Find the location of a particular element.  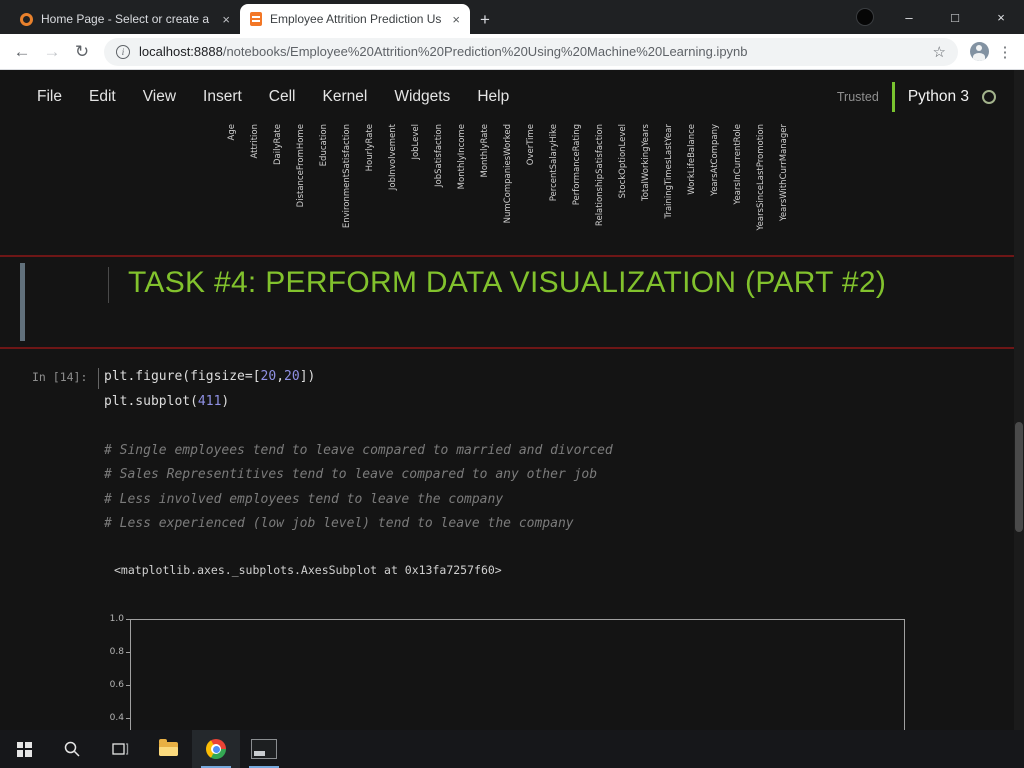

profile-avatar-icon is located at coordinates (979, 51).